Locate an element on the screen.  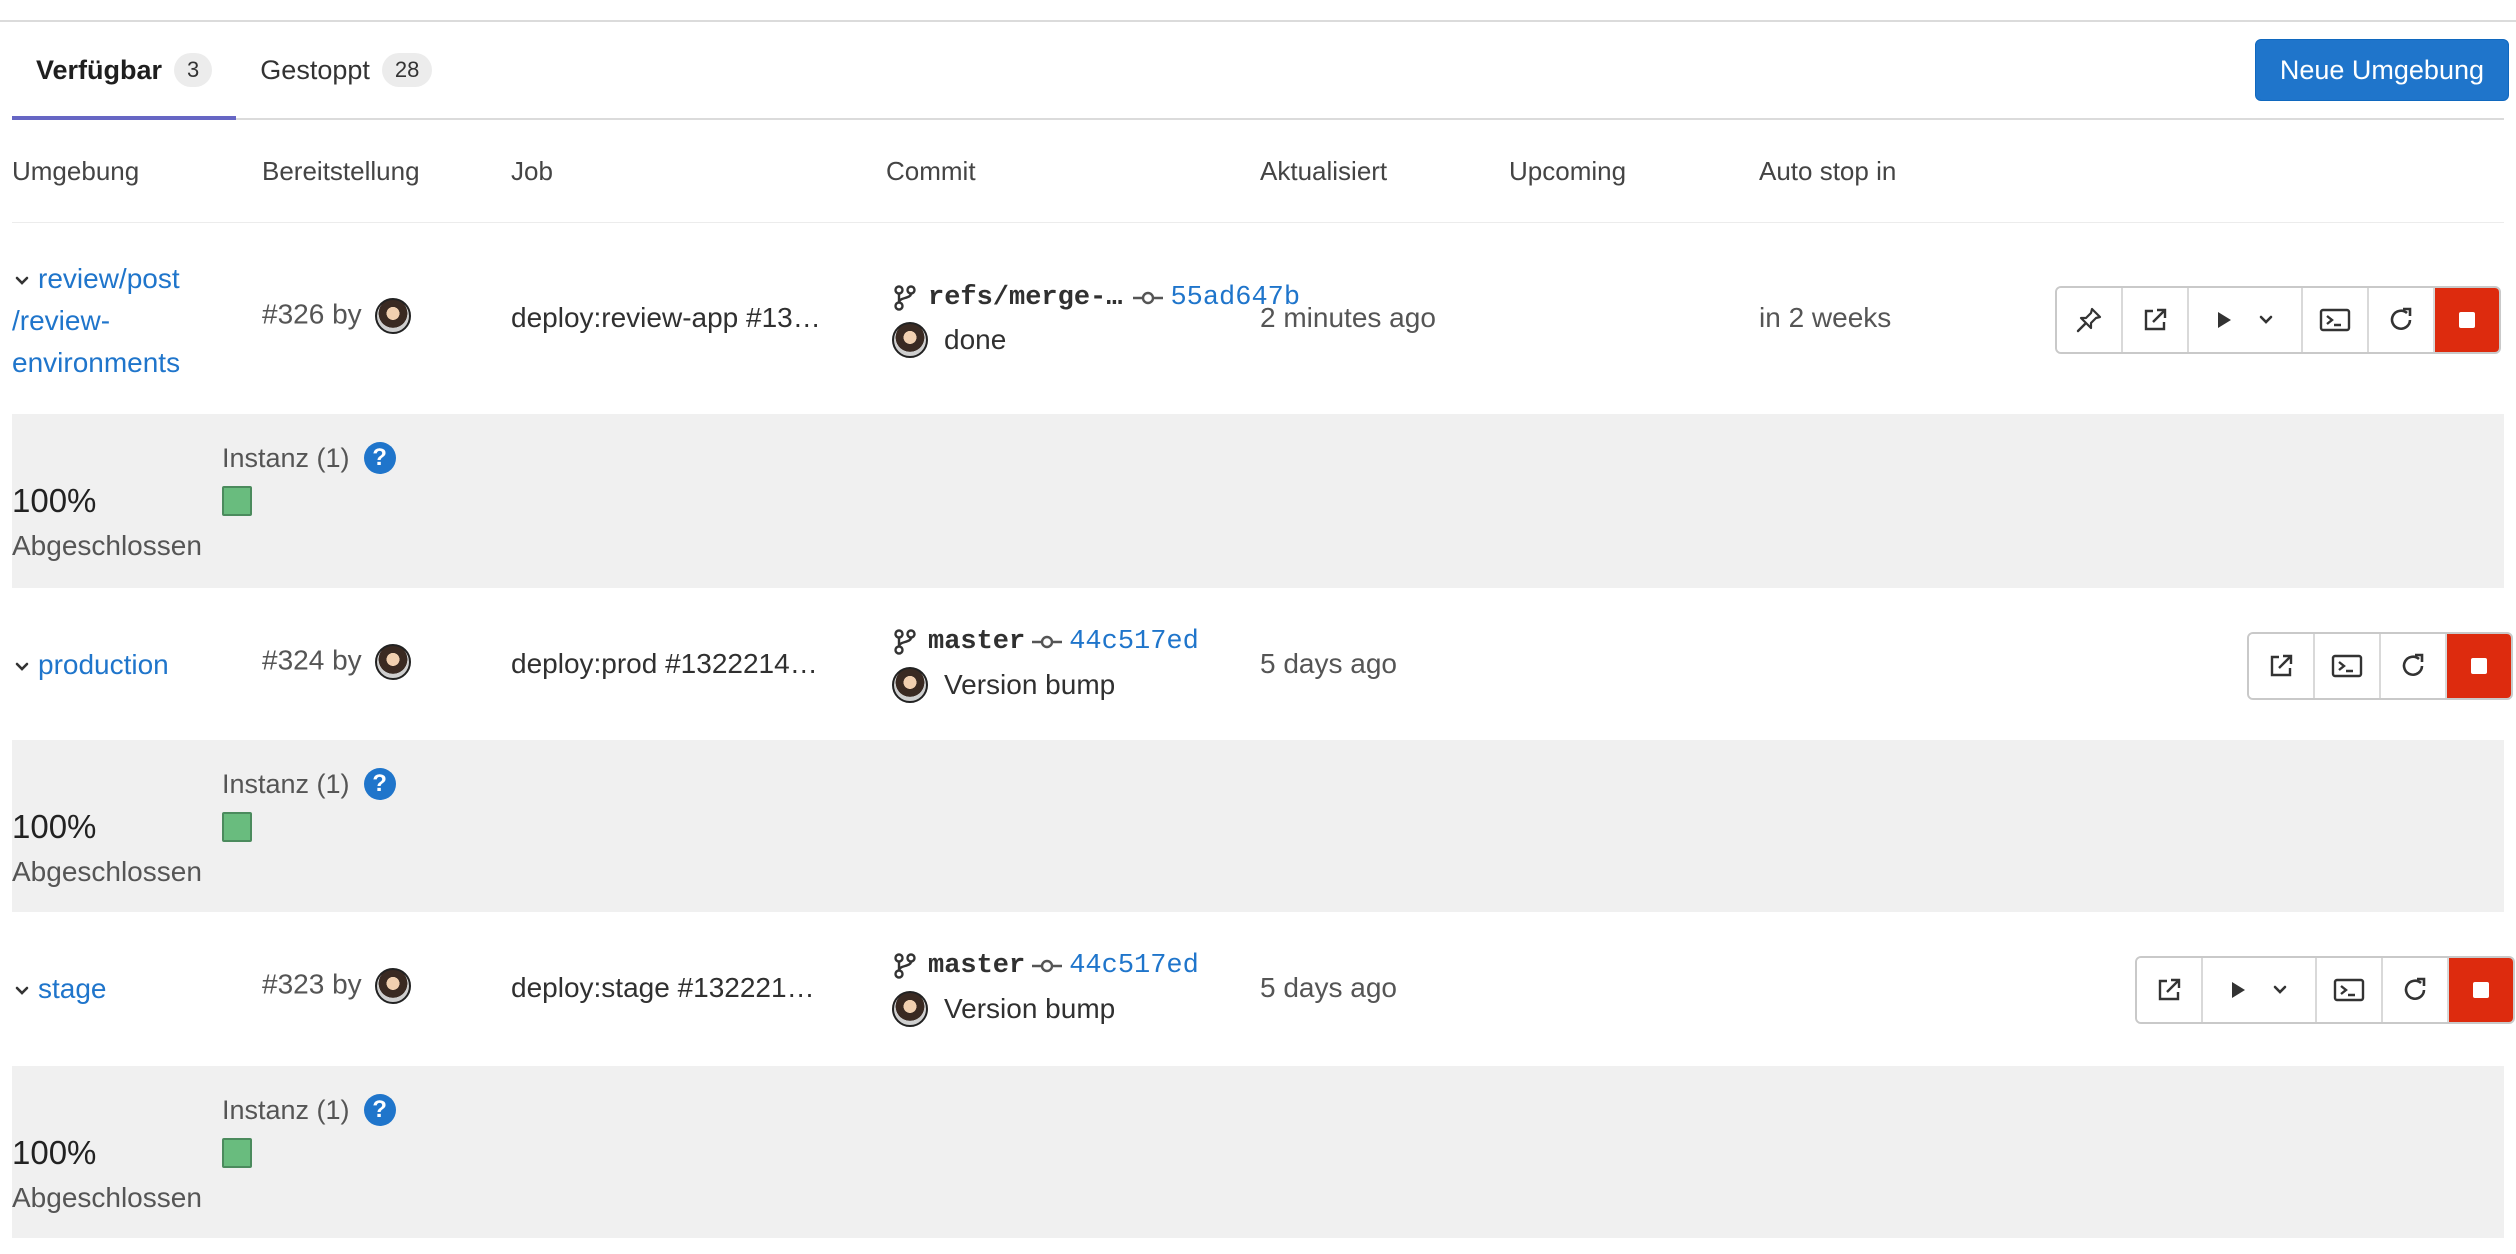
commit-message: done is located at coordinates (975, 340).